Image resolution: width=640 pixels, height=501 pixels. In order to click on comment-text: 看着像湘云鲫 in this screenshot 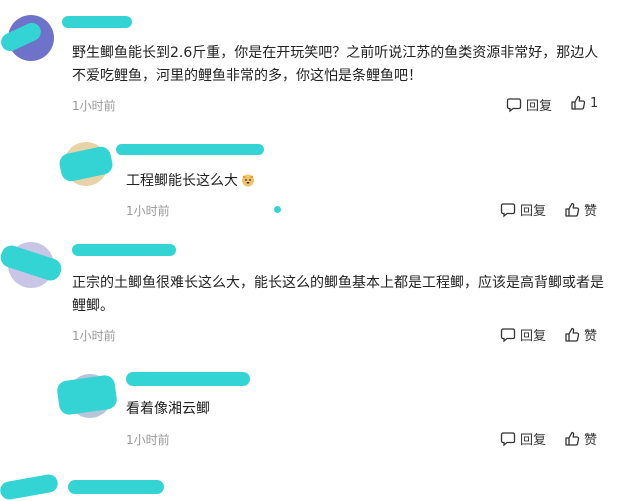, I will do `click(168, 409)`.